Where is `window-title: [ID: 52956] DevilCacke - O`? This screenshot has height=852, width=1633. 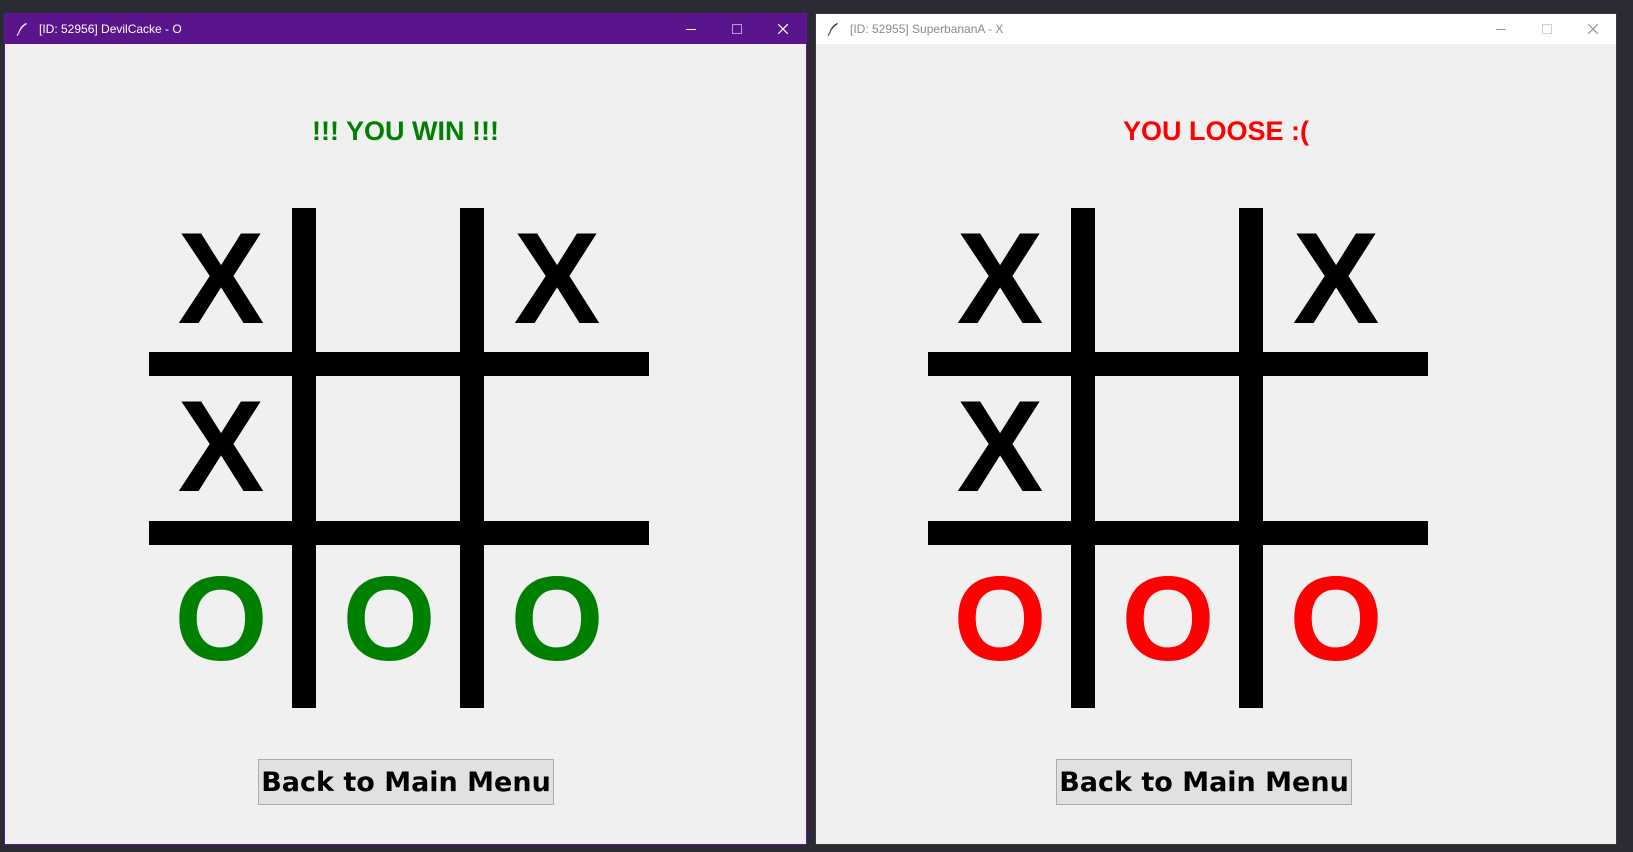
window-title: [ID: 52956] DevilCacke - O is located at coordinates (110, 29).